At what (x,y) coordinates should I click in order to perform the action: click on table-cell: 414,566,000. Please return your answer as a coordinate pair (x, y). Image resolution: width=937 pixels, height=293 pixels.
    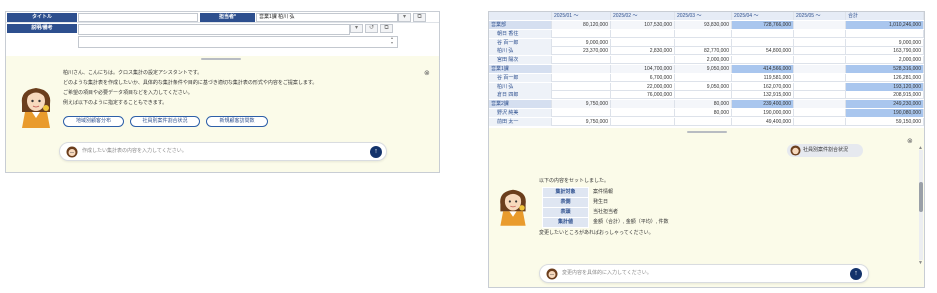
    Looking at the image, I should click on (763, 69).